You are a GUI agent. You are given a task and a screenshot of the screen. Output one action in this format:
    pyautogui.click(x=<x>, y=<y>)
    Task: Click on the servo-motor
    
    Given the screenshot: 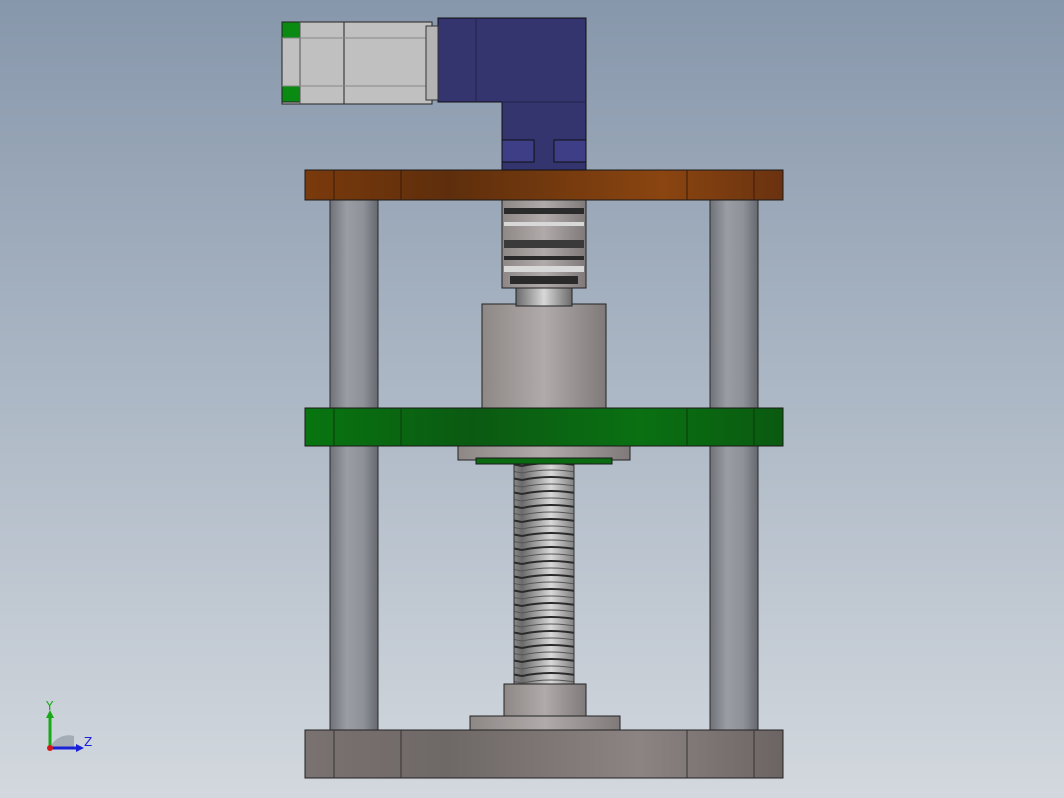 What is the action you would take?
    pyautogui.click(x=360, y=63)
    